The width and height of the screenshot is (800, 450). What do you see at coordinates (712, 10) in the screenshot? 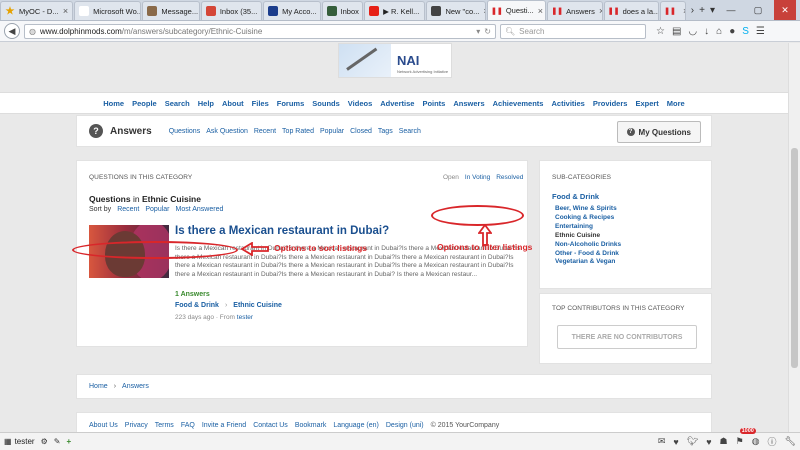
I see `tab-list-icon: ▾` at bounding box center [712, 10].